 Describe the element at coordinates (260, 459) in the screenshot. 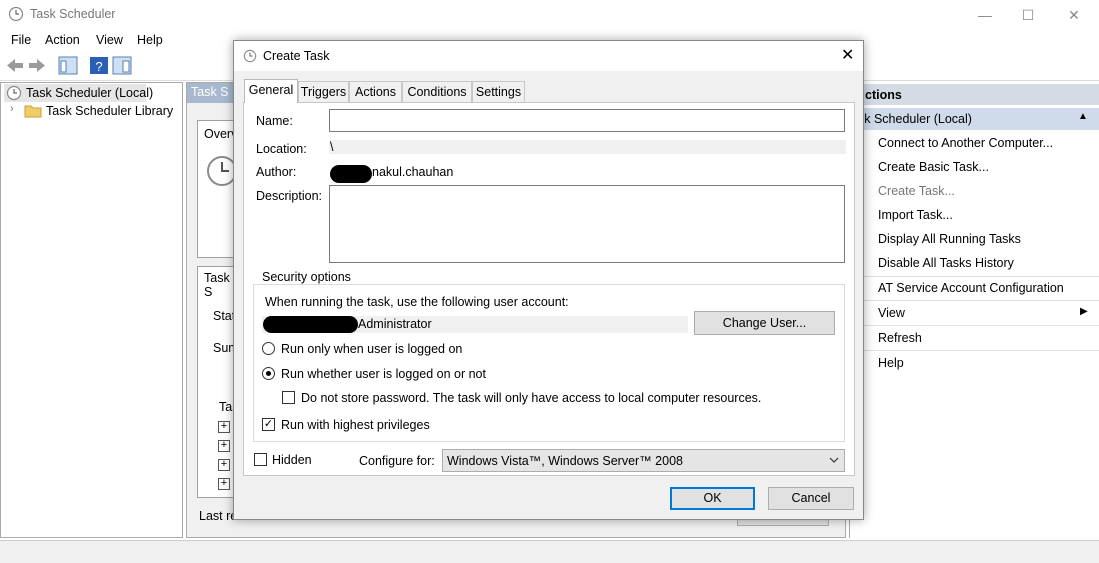

I see `hidden-checkbox` at that location.